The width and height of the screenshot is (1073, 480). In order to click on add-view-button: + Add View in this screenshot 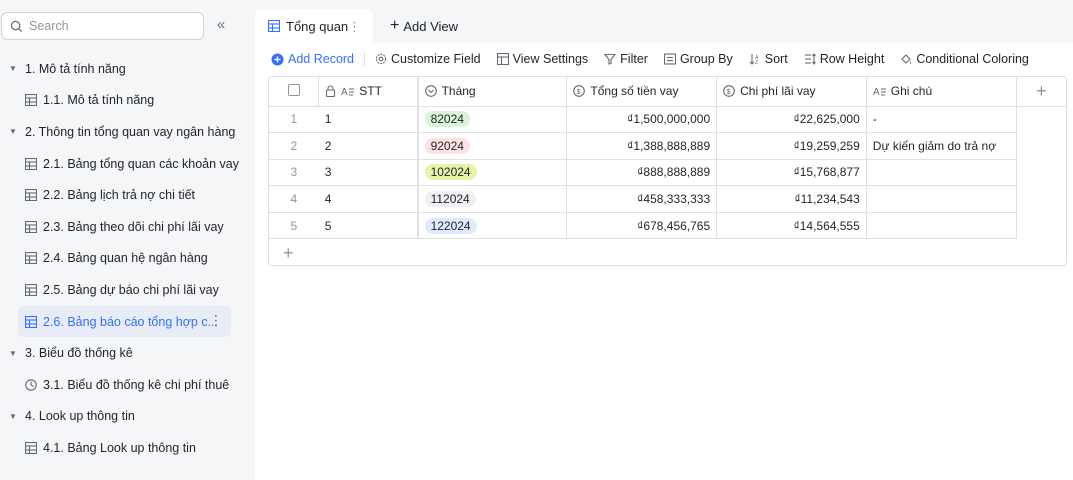, I will do `click(424, 26)`.